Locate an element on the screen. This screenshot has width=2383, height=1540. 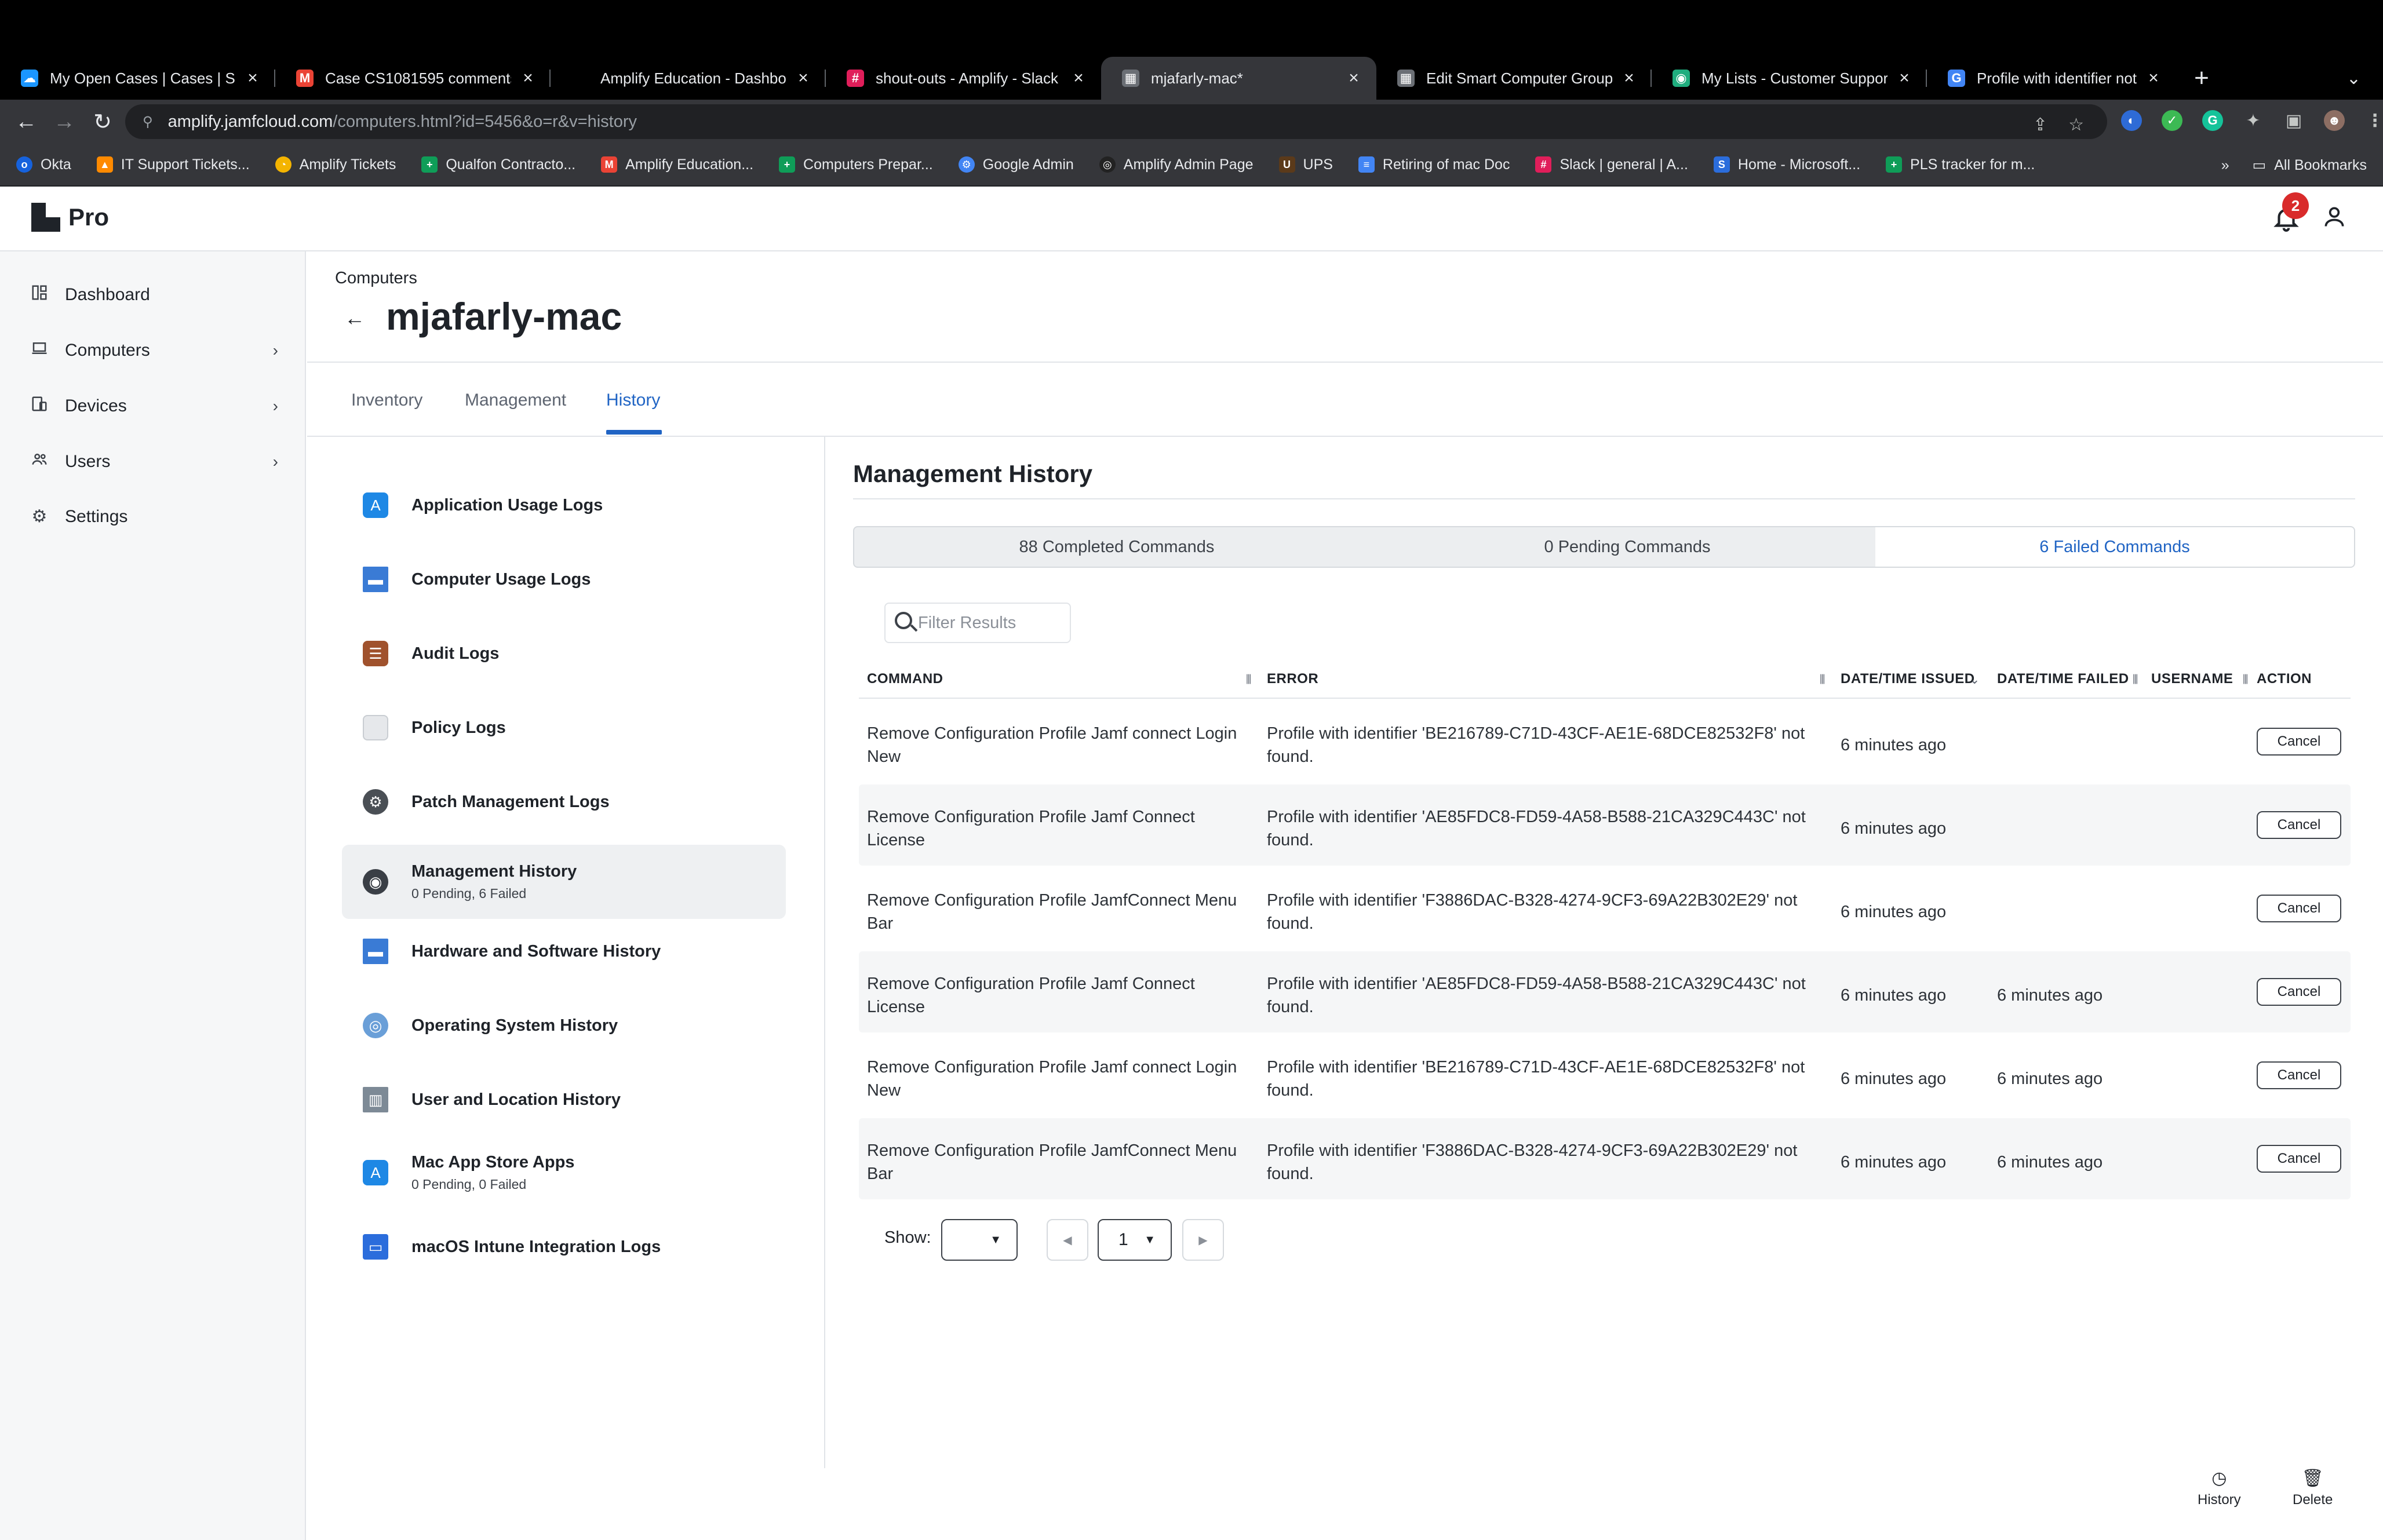
history-item-policy-logs: Policy Logs is located at coordinates (564, 727).